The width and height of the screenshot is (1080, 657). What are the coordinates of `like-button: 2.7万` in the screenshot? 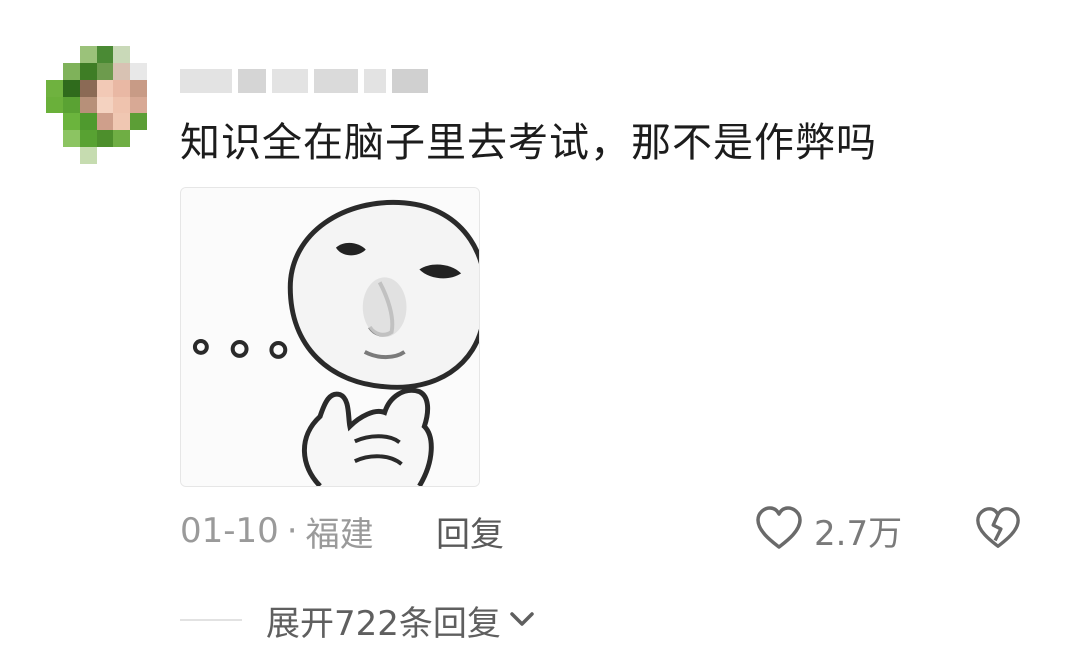 It's located at (828, 530).